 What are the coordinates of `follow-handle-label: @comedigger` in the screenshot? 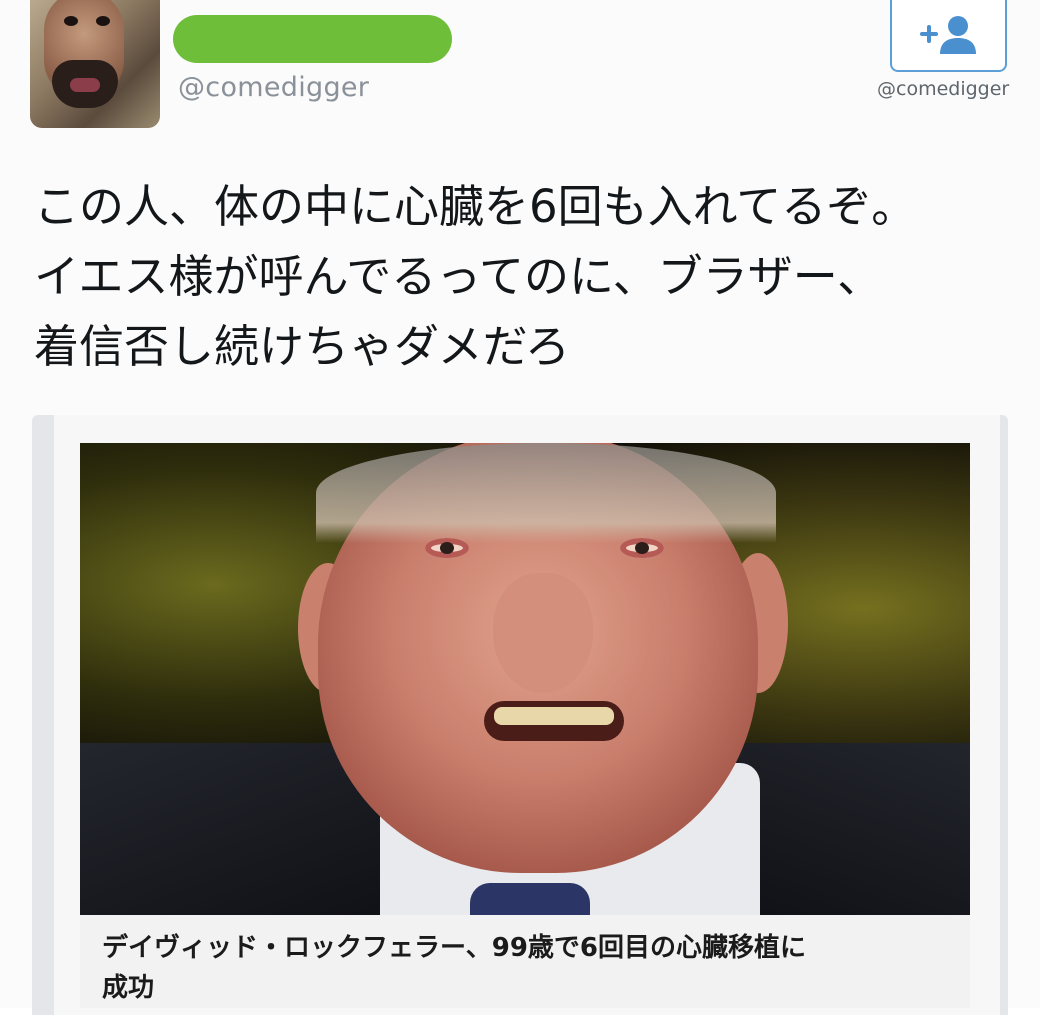 It's located at (943, 89).